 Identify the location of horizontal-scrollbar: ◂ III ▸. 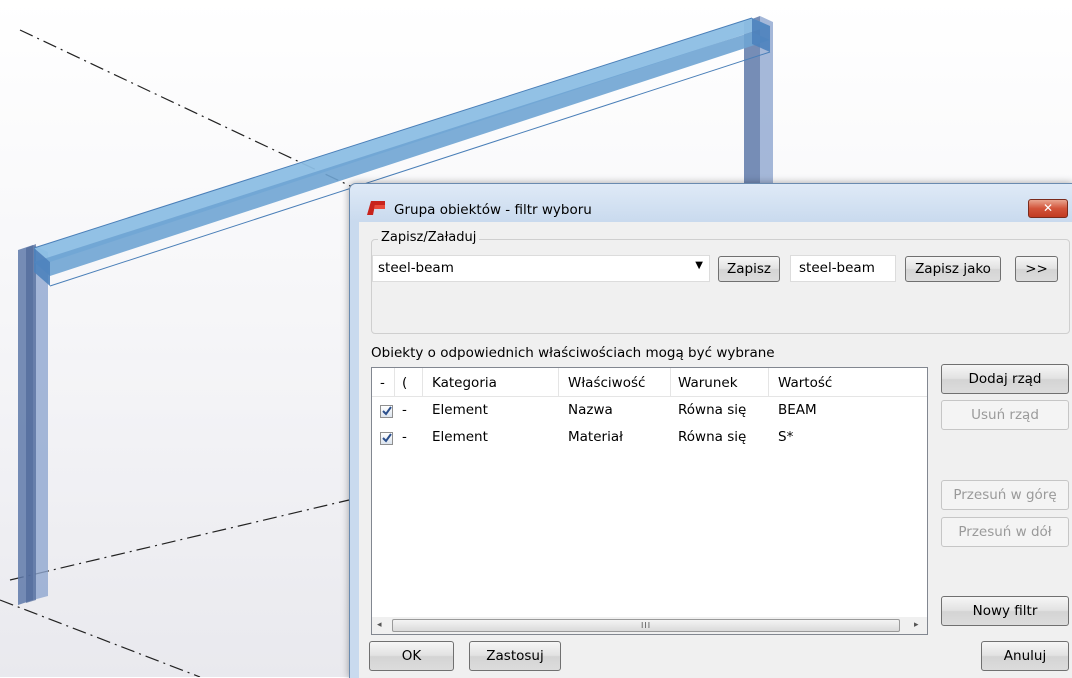
(649, 625).